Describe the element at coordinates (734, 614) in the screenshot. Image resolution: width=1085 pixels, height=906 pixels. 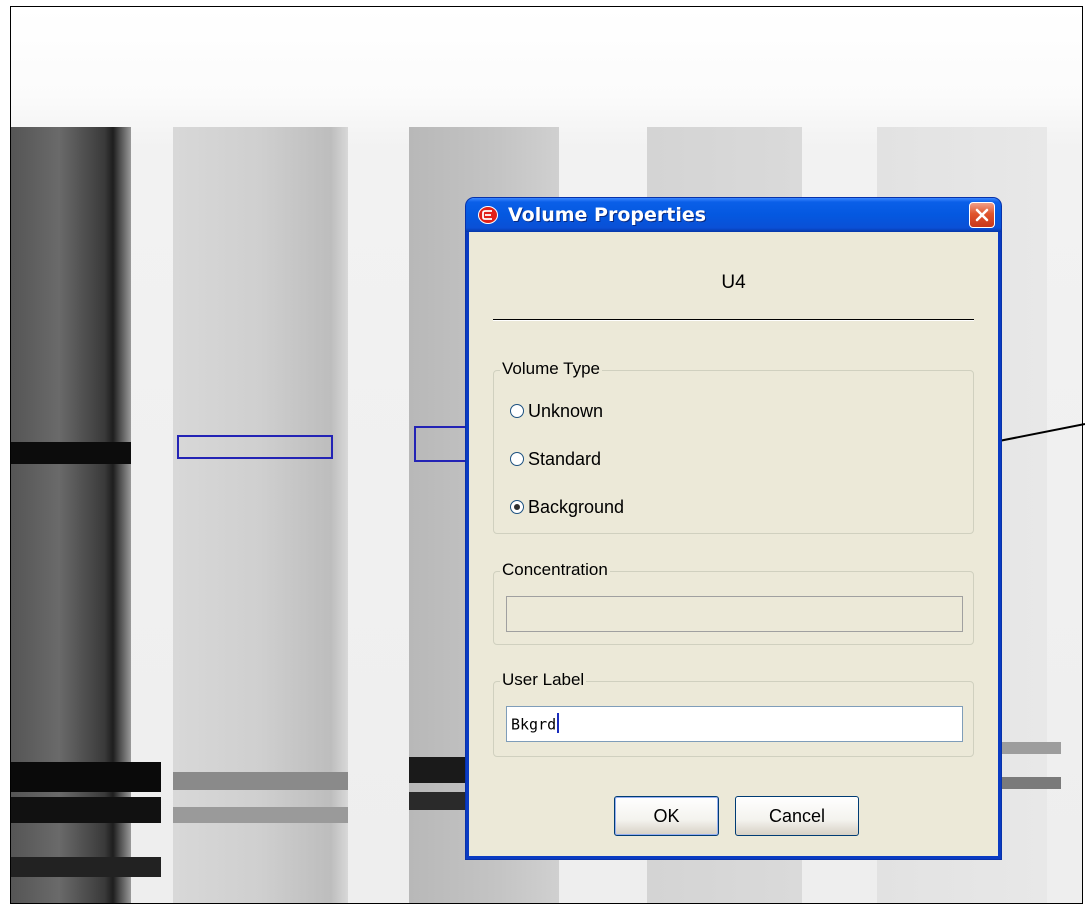
I see `concentration-field` at that location.